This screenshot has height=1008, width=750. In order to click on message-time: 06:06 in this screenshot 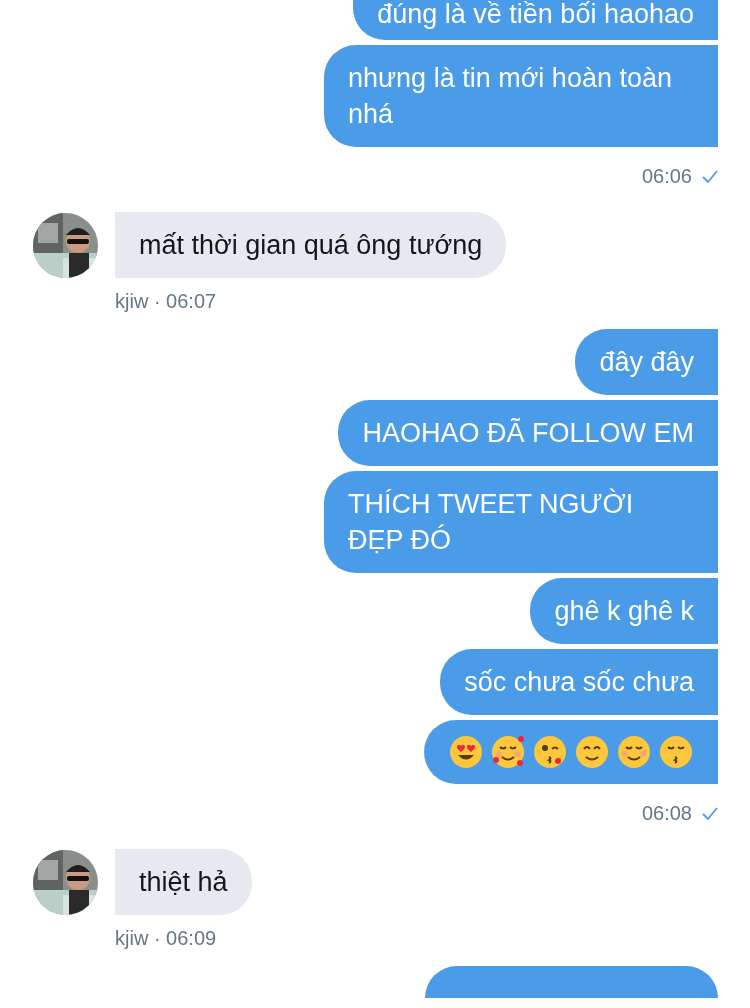, I will do `click(666, 176)`.